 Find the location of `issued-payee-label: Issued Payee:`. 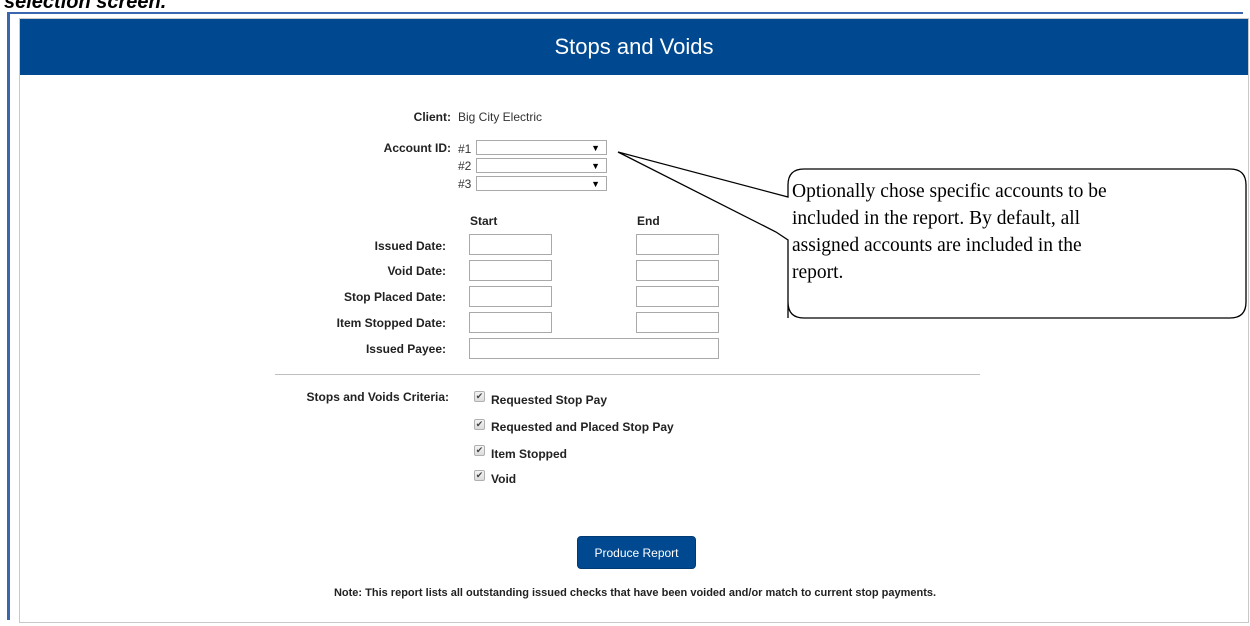

issued-payee-label: Issued Payee: is located at coordinates (405, 349).